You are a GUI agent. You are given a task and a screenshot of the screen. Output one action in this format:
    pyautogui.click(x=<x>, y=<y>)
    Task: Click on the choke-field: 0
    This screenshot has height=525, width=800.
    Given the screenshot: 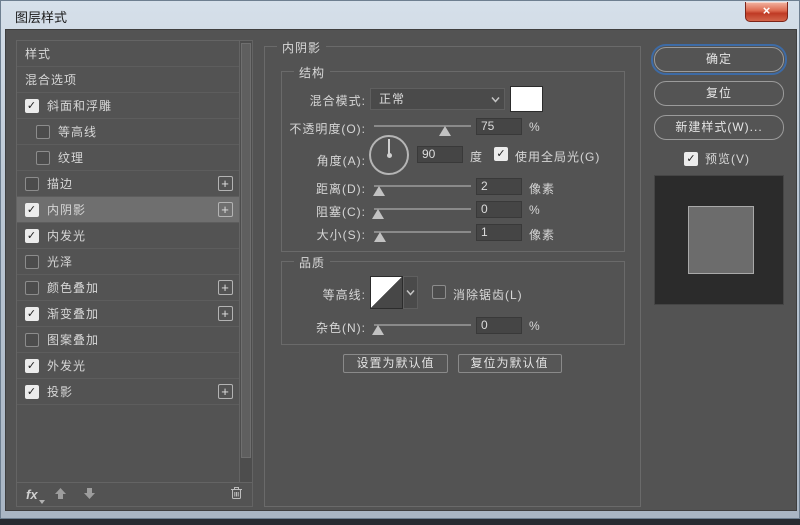 What is the action you would take?
    pyautogui.click(x=499, y=209)
    